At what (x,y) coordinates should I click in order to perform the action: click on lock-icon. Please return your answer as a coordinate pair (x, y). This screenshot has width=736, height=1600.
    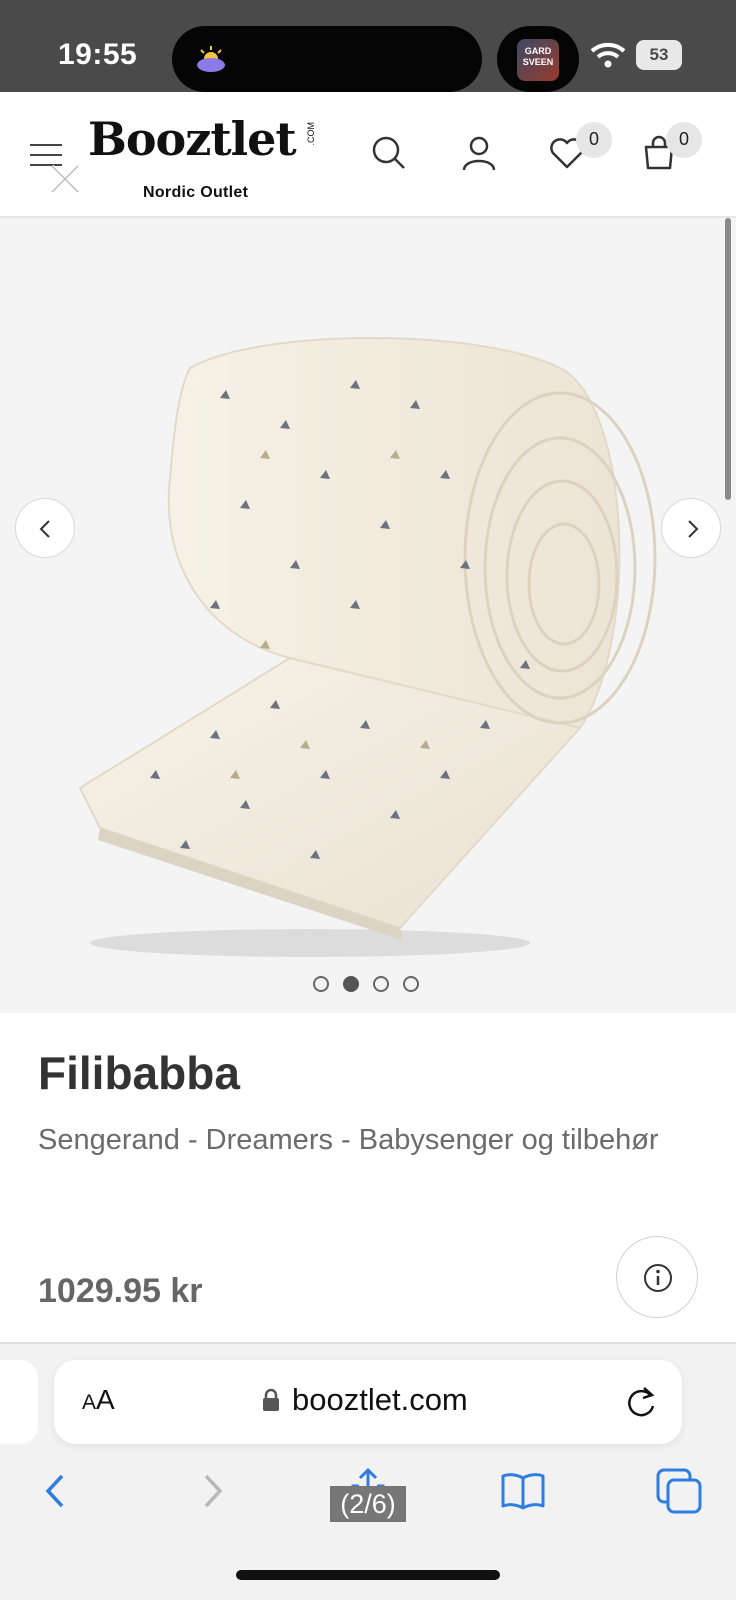
    Looking at the image, I should click on (271, 1399).